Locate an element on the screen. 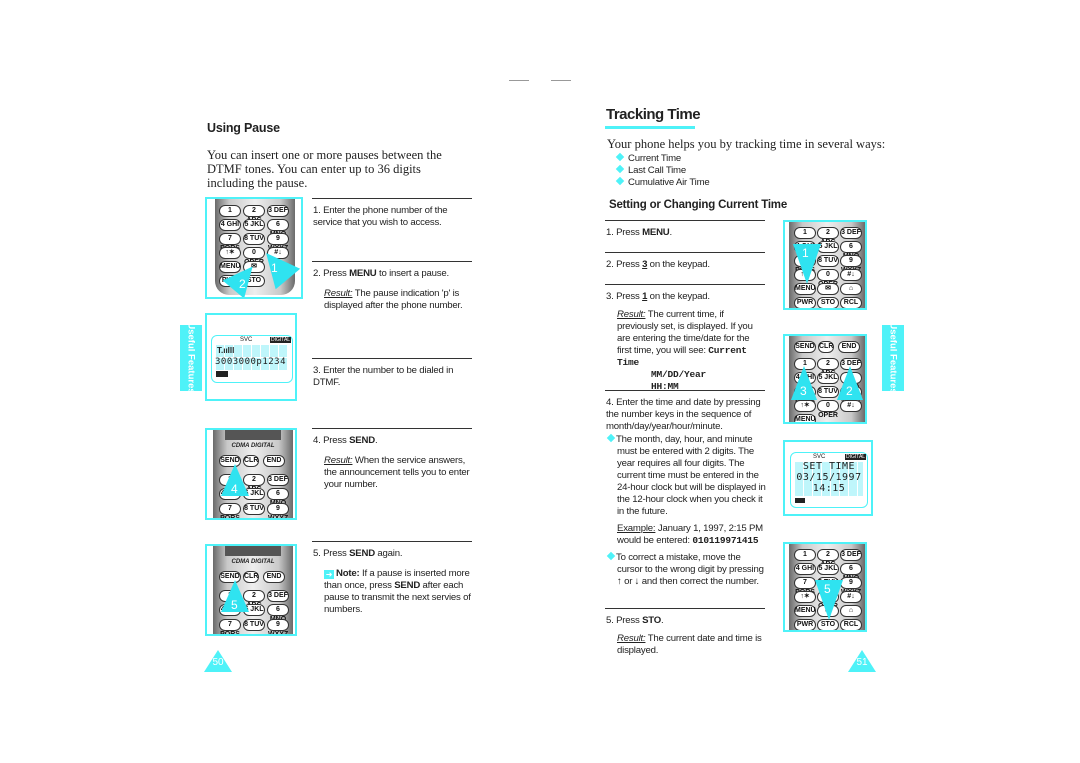  step-2: 2. Press 3 on the keypad. is located at coordinates (658, 264).